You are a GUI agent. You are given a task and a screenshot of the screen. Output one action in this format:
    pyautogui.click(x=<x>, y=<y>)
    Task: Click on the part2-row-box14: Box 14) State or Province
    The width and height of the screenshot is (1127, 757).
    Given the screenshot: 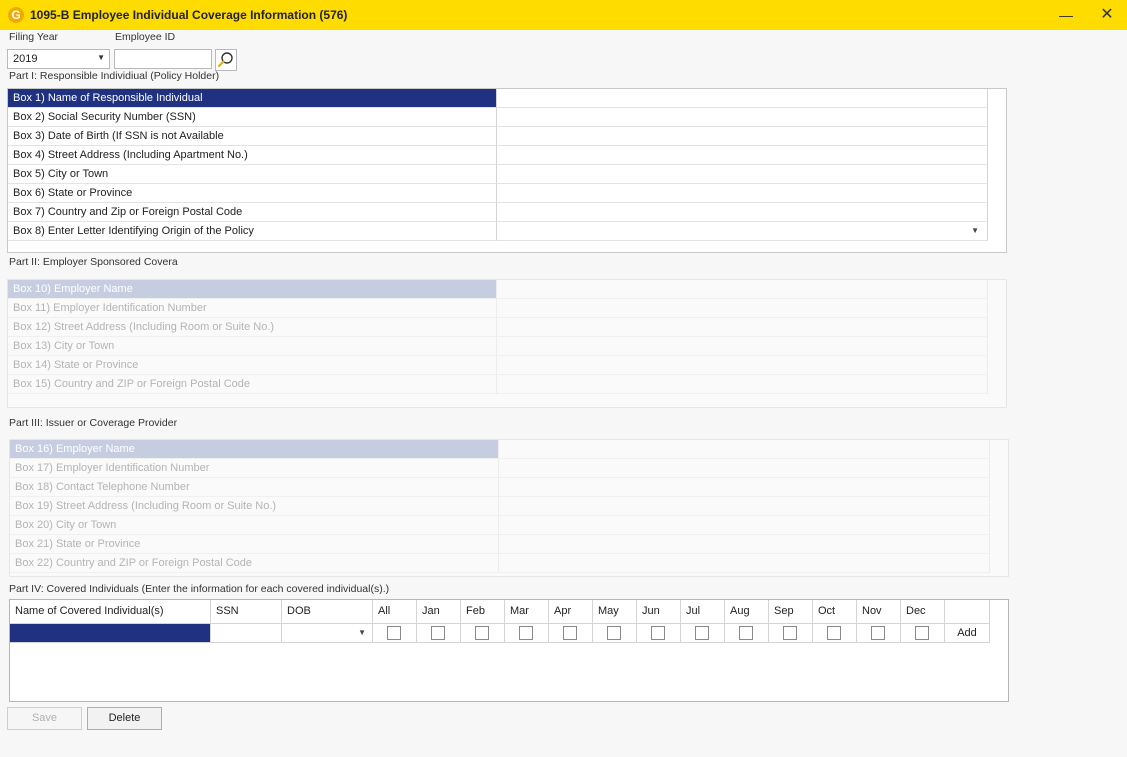 What is the action you would take?
    pyautogui.click(x=498, y=365)
    